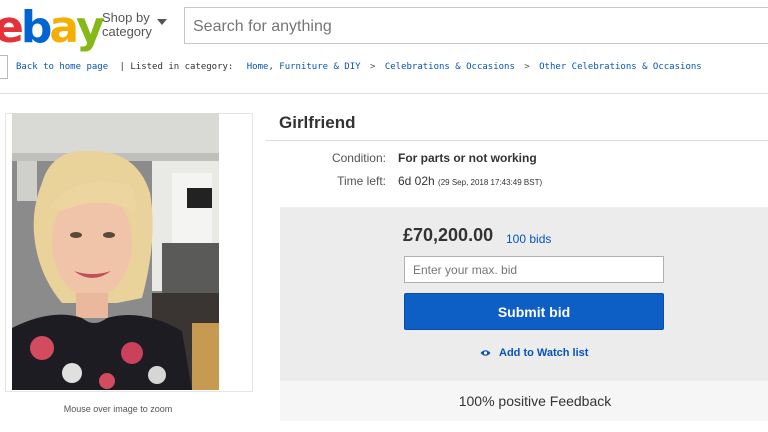 The image size is (768, 432). Describe the element at coordinates (528, 239) in the screenshot. I see `bid-count-link: 100 bids` at that location.